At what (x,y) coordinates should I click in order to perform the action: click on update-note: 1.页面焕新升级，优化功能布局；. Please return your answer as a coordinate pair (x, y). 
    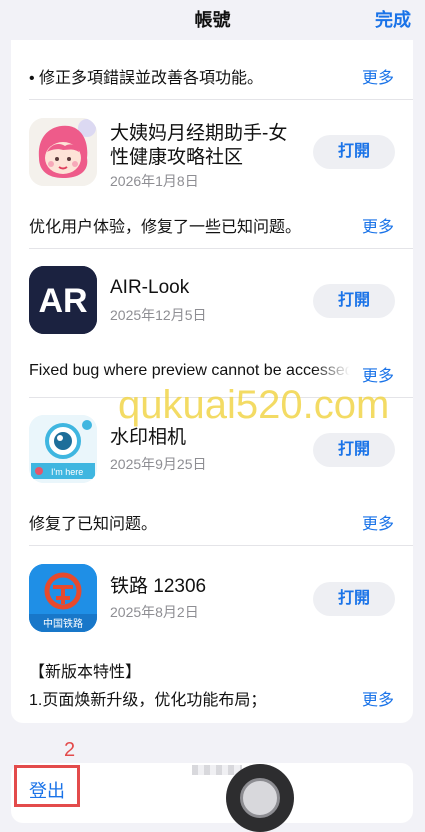
    Looking at the image, I should click on (148, 700).